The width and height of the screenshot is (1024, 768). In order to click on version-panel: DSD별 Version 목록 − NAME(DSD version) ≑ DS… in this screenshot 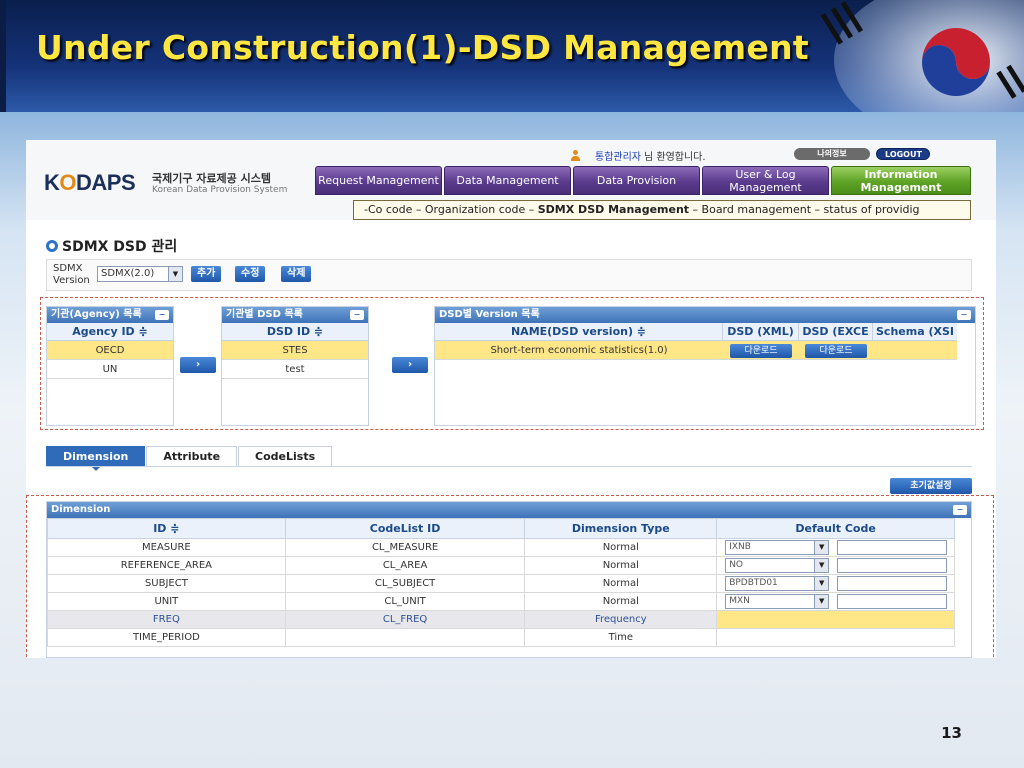, I will do `click(705, 366)`.